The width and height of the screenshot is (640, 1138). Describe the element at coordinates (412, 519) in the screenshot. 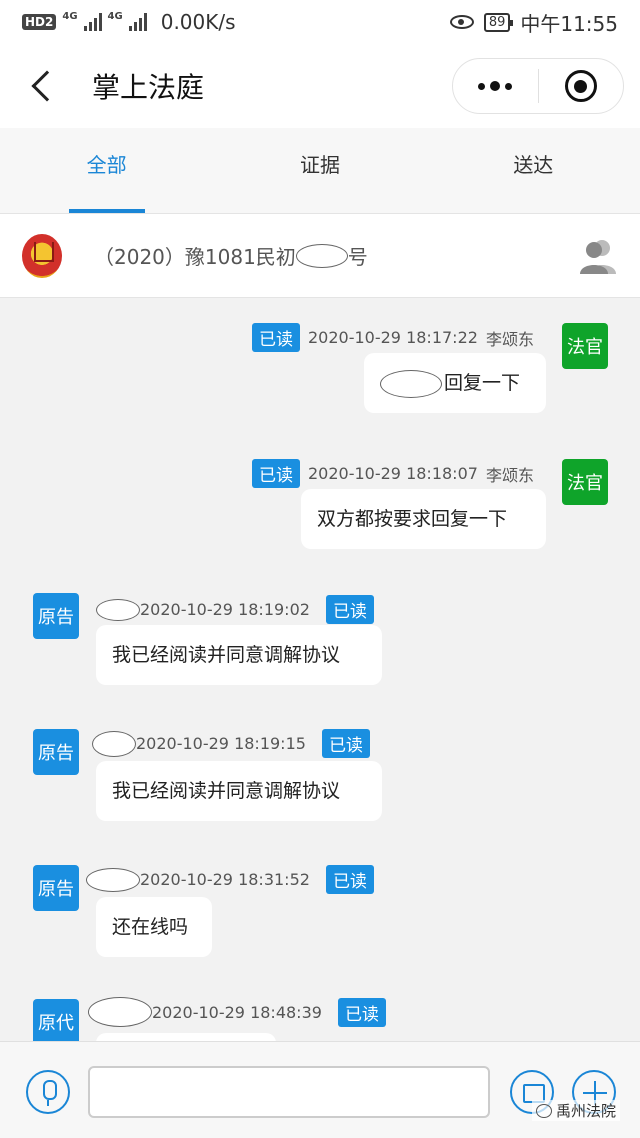

I see `message-text: 双方都按要求回复一下` at that location.